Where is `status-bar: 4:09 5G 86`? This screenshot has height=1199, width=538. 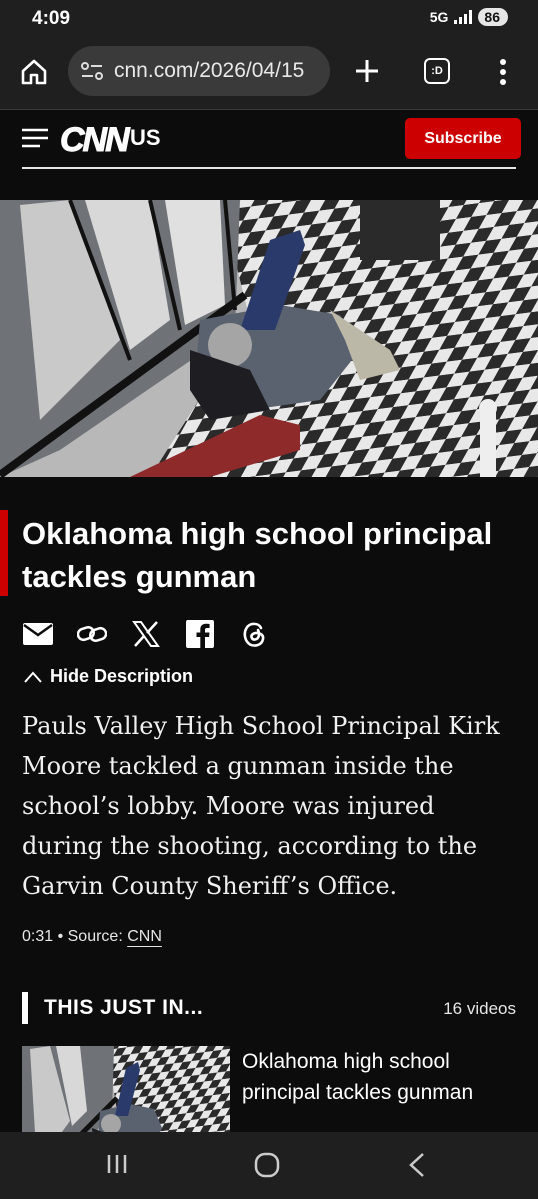
status-bar: 4:09 5G 86 is located at coordinates (269, 19).